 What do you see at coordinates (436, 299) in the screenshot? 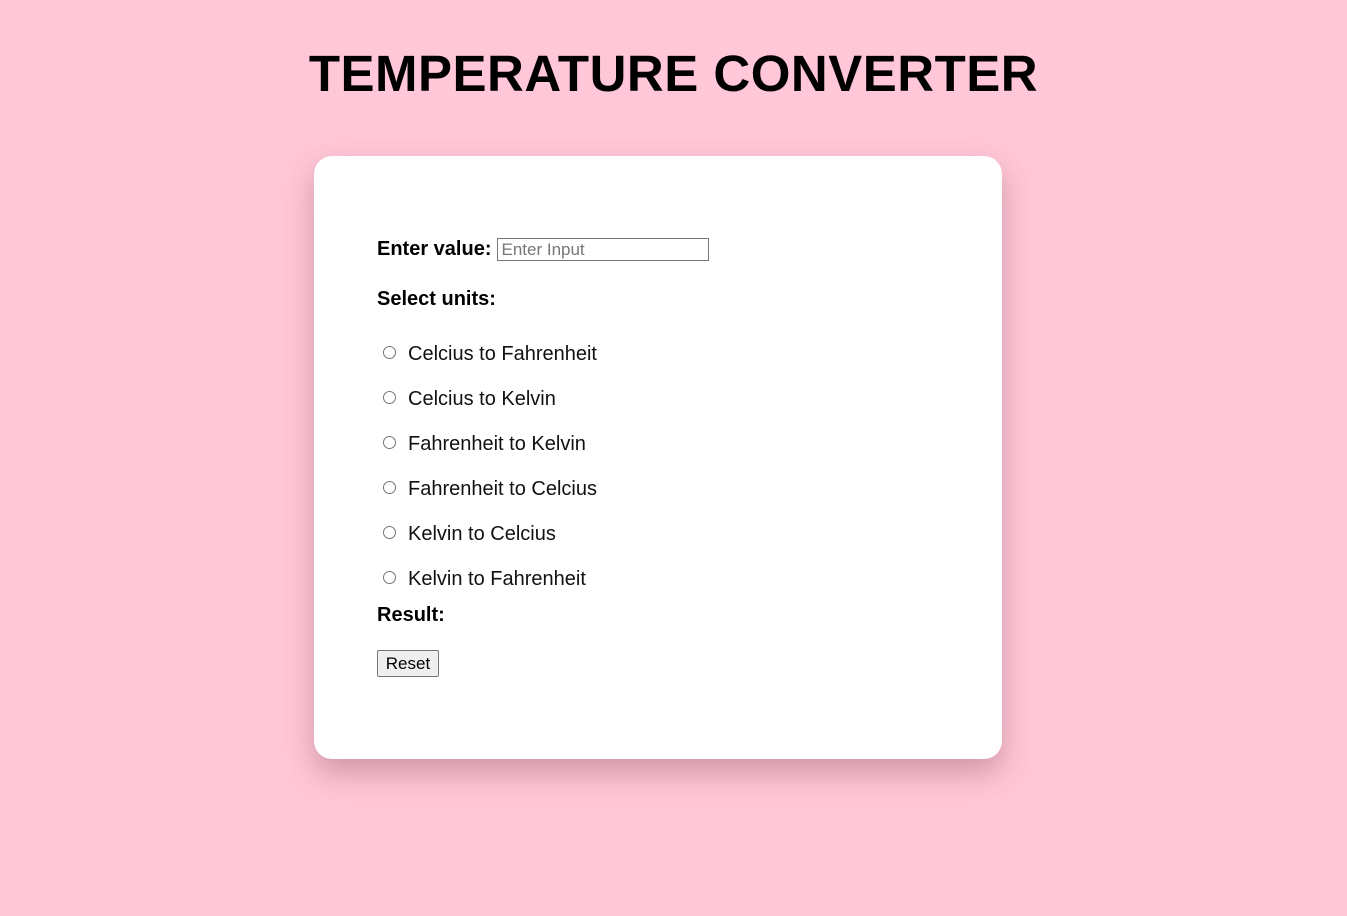
I see `select-units-label: Select units:` at bounding box center [436, 299].